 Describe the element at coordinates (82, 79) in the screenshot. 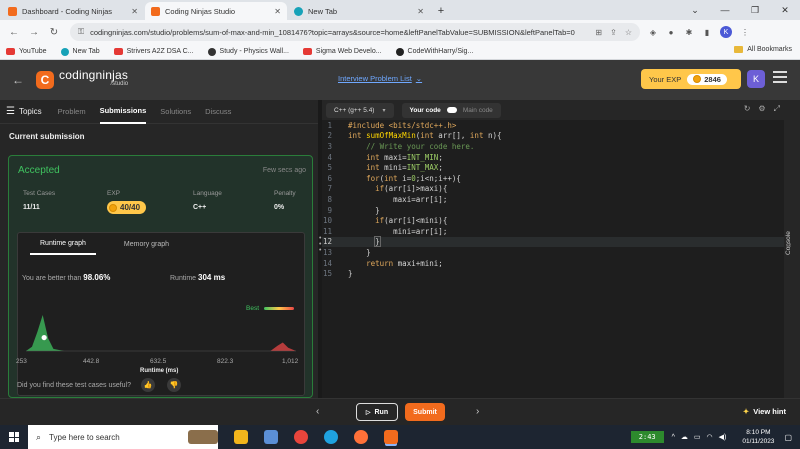

I see `coding-ninjas-logo: C codingninjas /studio` at that location.